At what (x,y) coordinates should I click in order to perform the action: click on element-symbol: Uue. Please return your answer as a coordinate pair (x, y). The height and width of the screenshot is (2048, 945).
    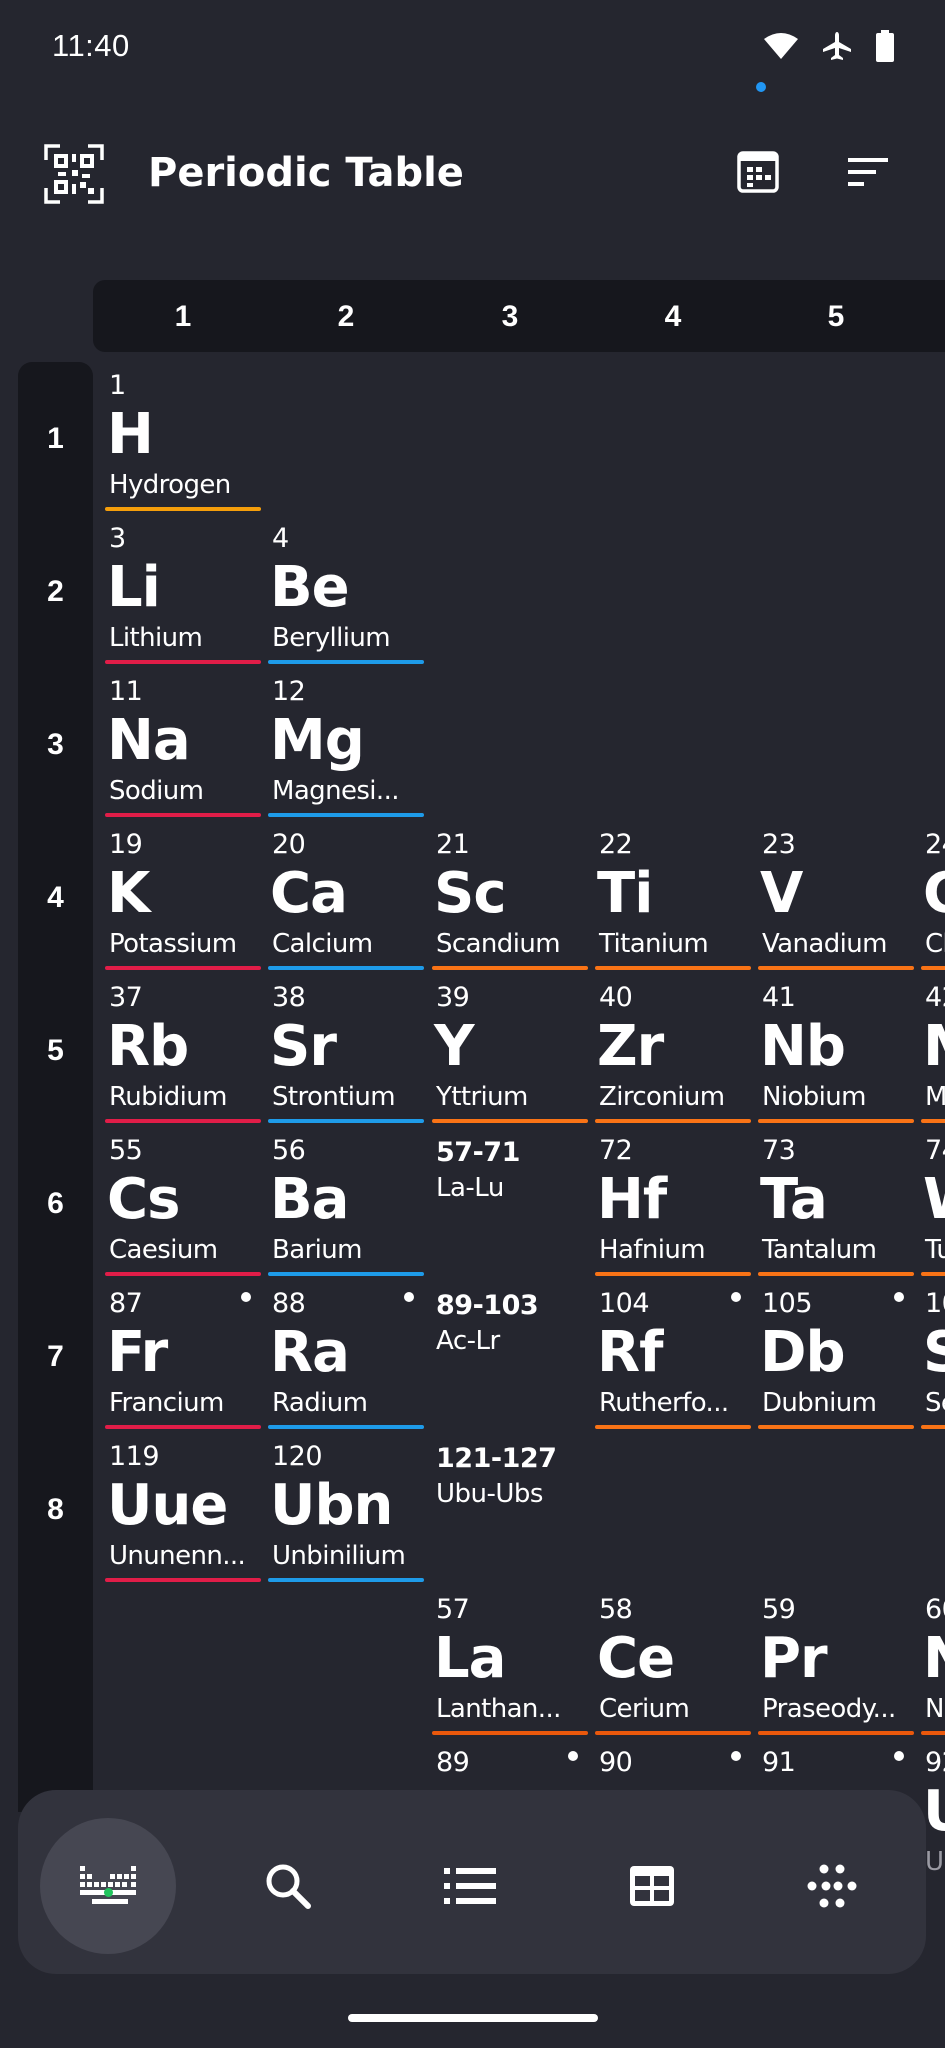
    Looking at the image, I should click on (167, 1505).